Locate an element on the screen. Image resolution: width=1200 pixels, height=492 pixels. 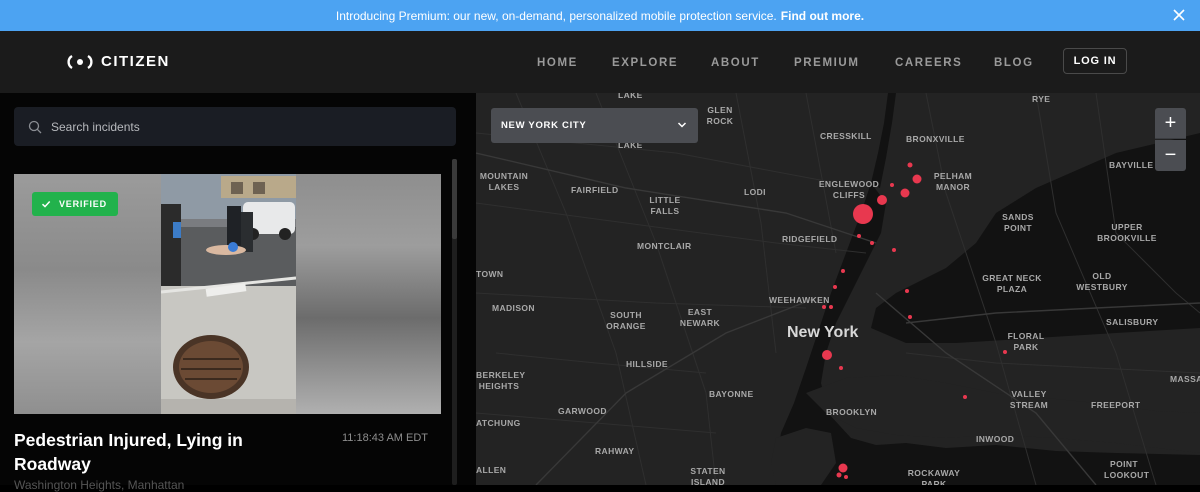
incident-location: Washington Heights, Manhattan is located at coordinates (99, 485).